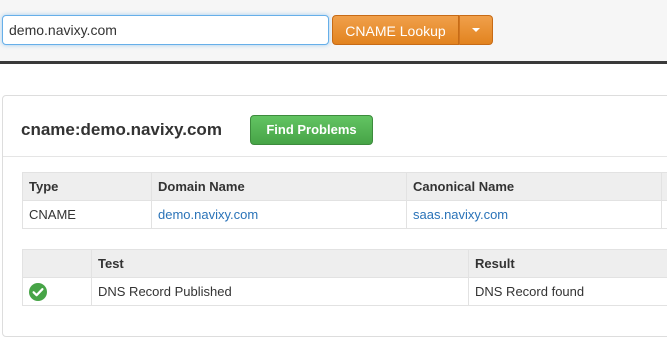  Describe the element at coordinates (664, 215) in the screenshot. I see `filler-cell` at that location.